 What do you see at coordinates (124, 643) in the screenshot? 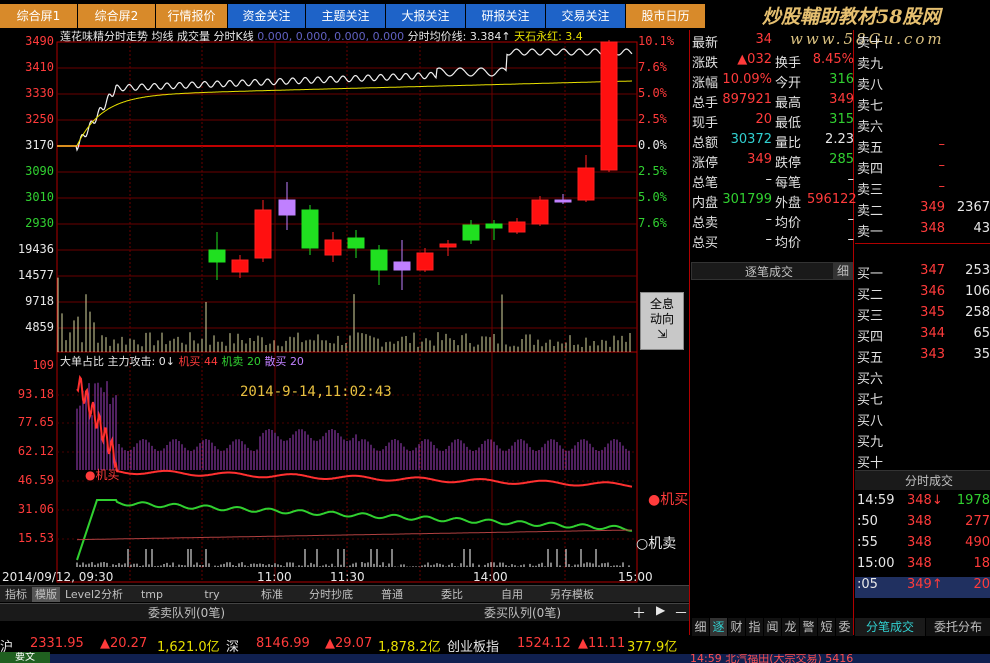
I see `ticker-sh-change: ▲20.27` at bounding box center [124, 643].